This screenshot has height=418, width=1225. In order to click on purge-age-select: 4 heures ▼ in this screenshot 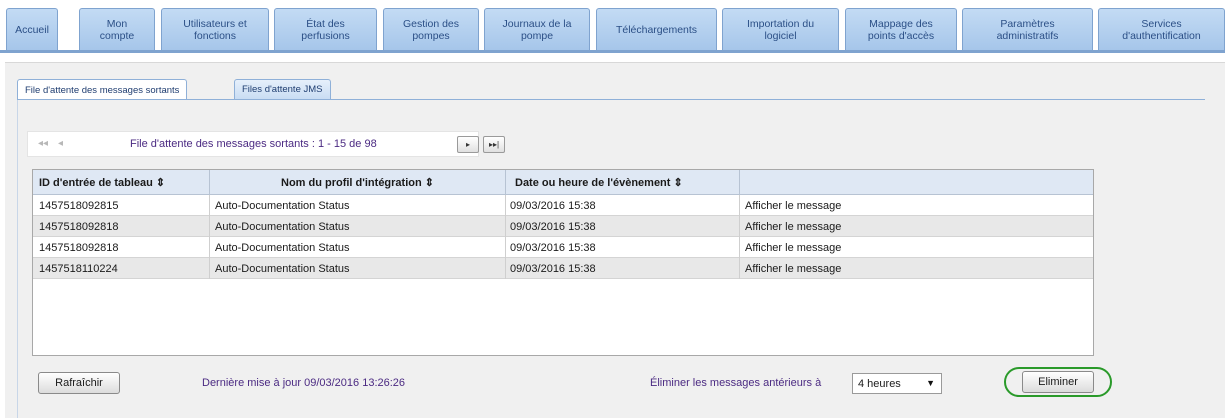, I will do `click(897, 383)`.